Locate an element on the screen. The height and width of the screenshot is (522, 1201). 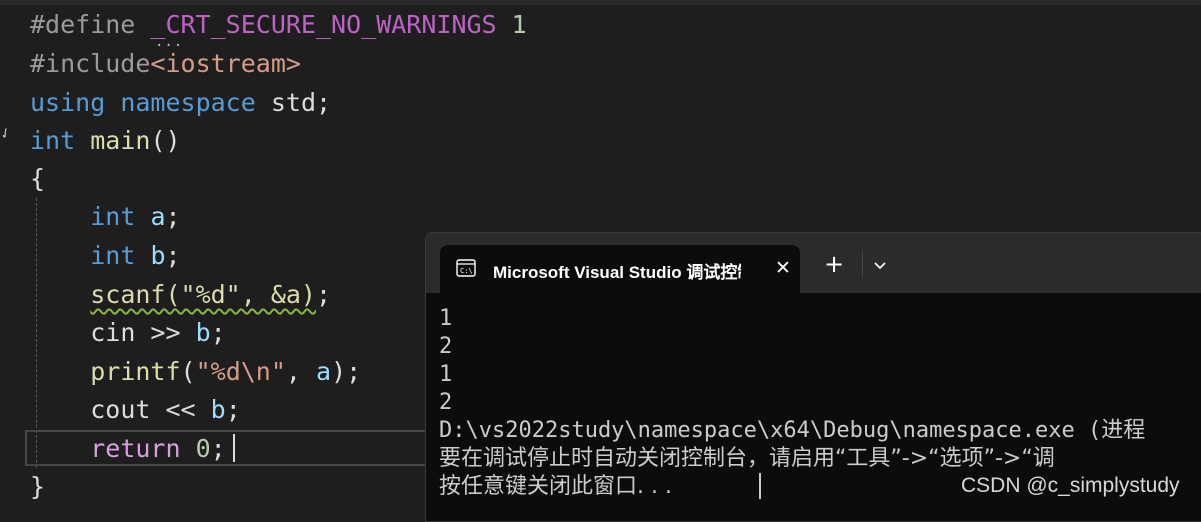
code-line: { is located at coordinates (37, 179).